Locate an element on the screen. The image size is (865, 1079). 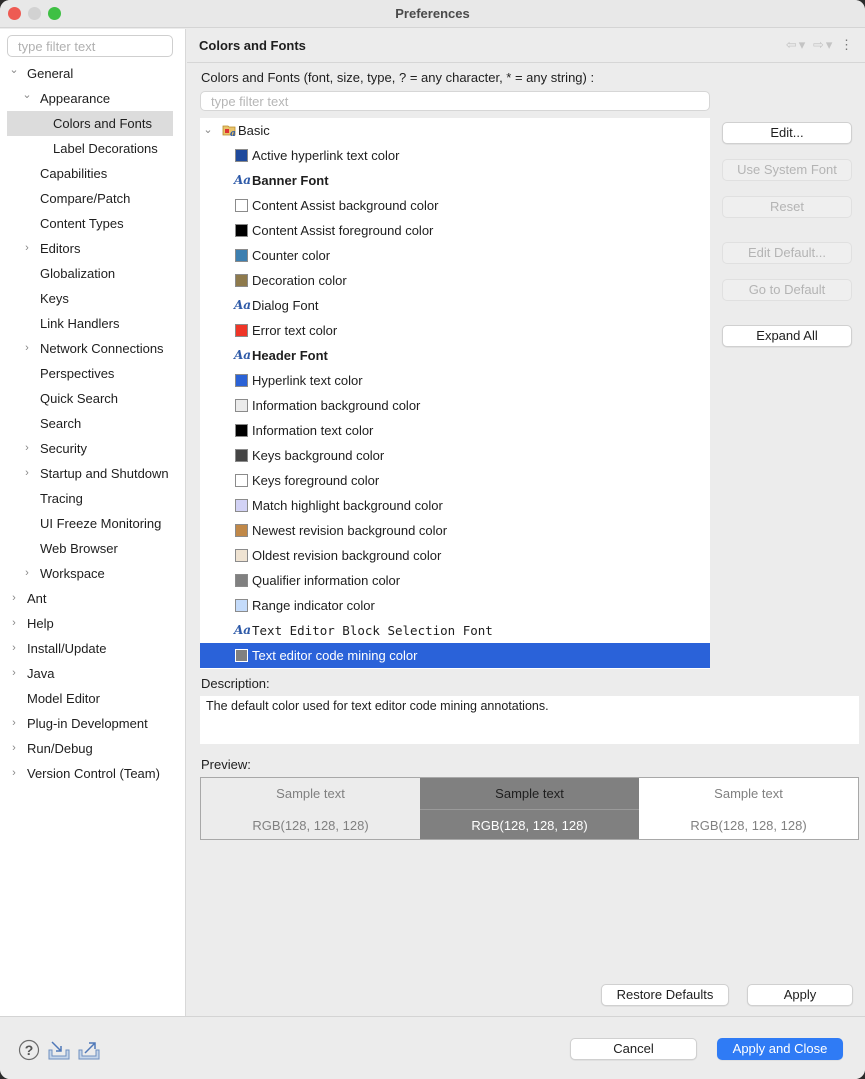
color-font-entry: Aa Header Font is located at coordinates (455, 355).